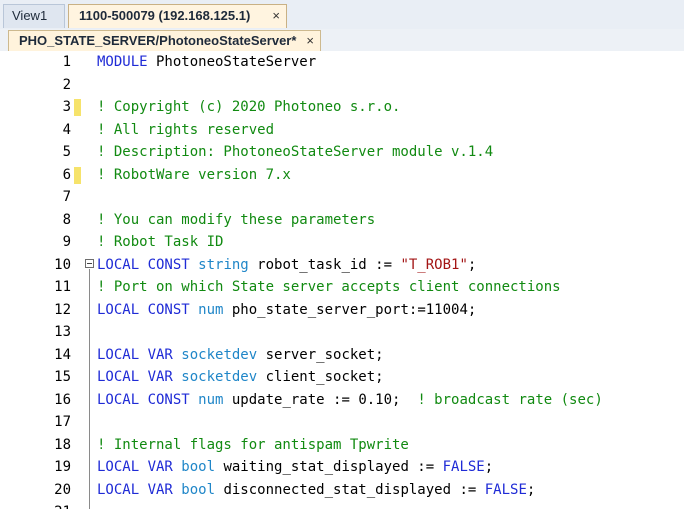 This screenshot has width=684, height=509. Describe the element at coordinates (342, 130) in the screenshot. I see `code-line: 4 ! All rights reserved` at that location.